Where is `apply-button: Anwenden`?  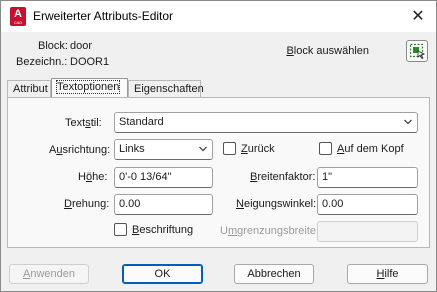
apply-button: Anwenden is located at coordinates (49, 274).